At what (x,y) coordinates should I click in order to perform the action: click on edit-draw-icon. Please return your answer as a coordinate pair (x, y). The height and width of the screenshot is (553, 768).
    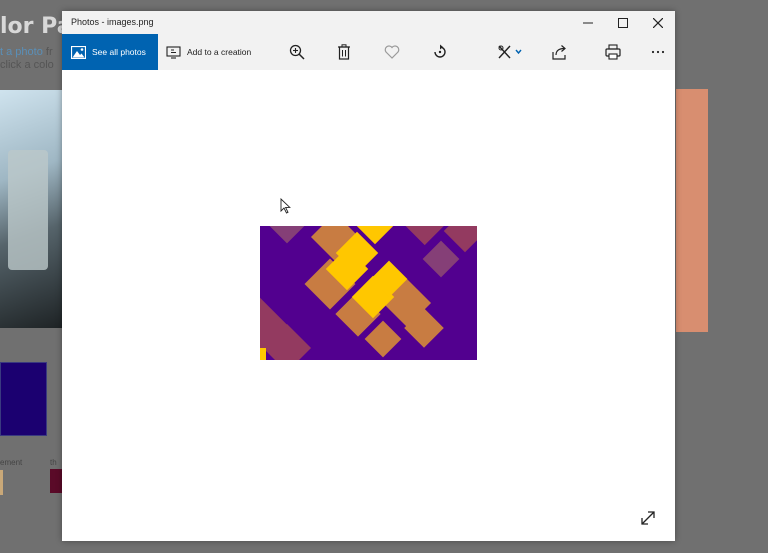
    Looking at the image, I should click on (510, 52).